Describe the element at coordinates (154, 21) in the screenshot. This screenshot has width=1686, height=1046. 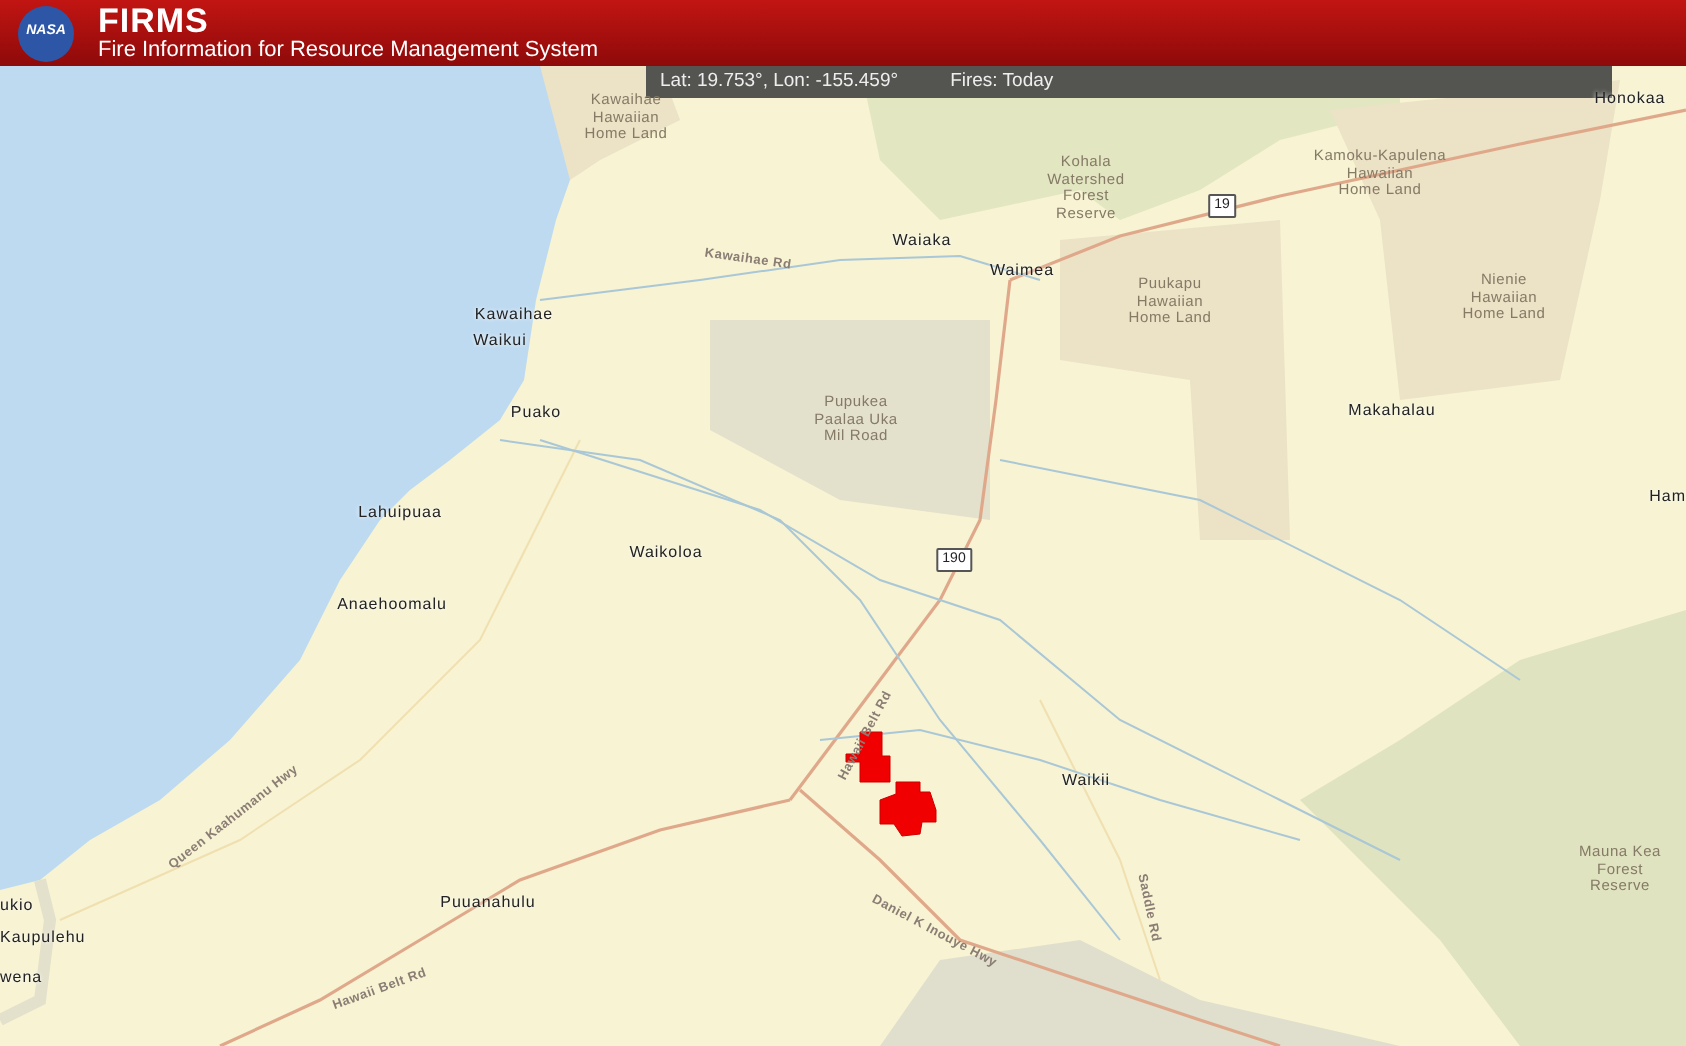
I see `app-title: FIRMS` at that location.